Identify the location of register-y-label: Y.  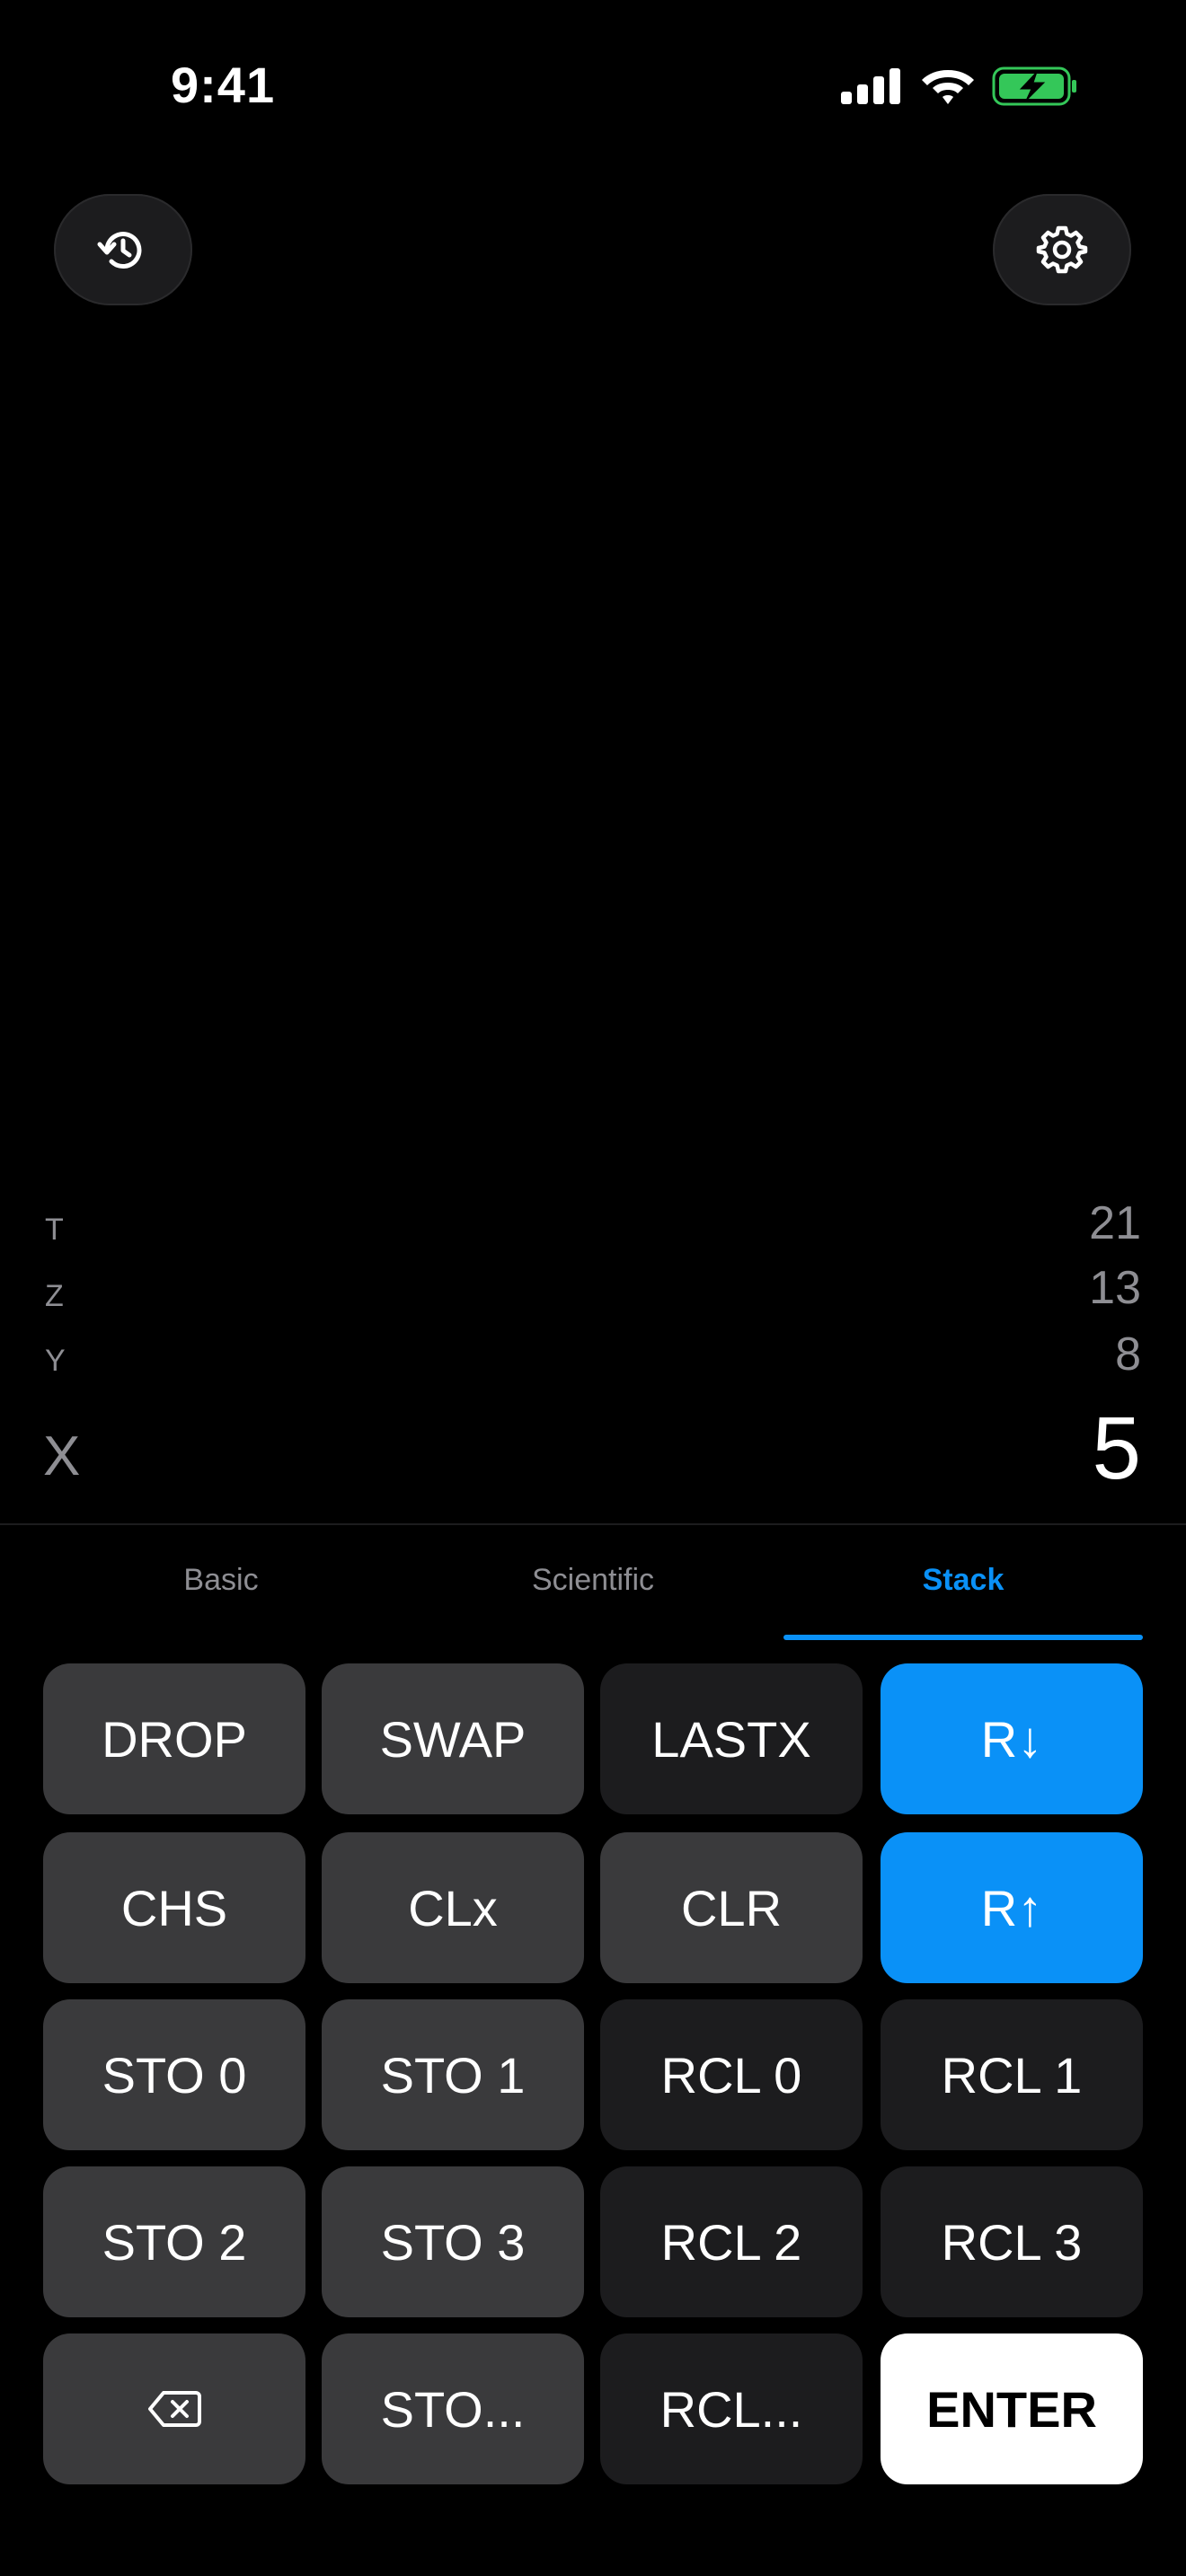
(55, 1361).